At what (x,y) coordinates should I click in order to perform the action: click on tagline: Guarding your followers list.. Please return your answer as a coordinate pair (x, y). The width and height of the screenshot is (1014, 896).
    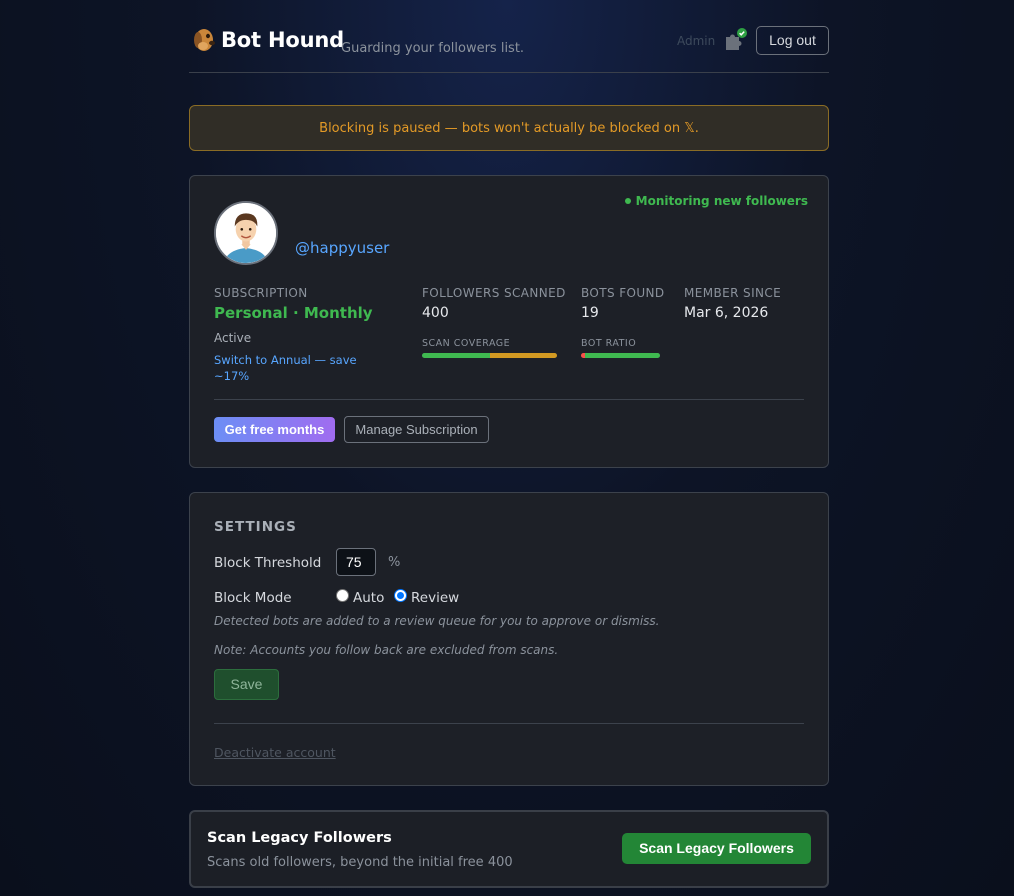
    Looking at the image, I should click on (433, 48).